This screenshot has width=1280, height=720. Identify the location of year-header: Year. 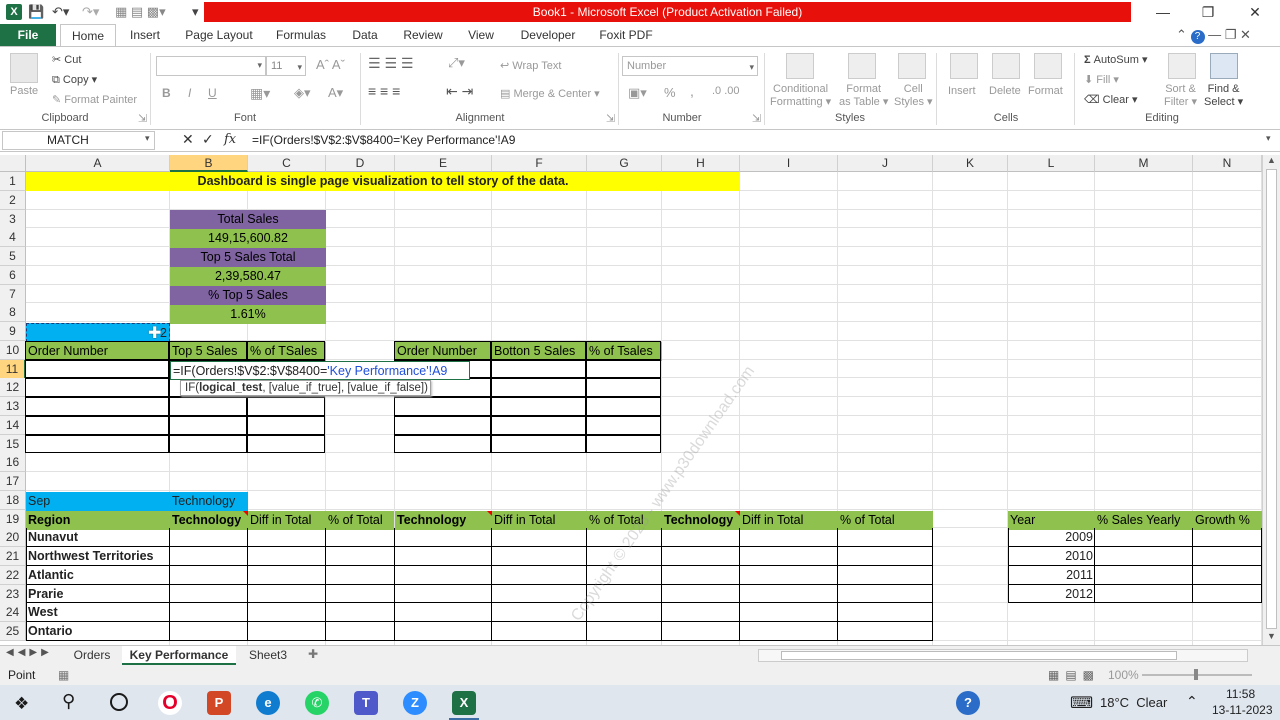
(1051, 520).